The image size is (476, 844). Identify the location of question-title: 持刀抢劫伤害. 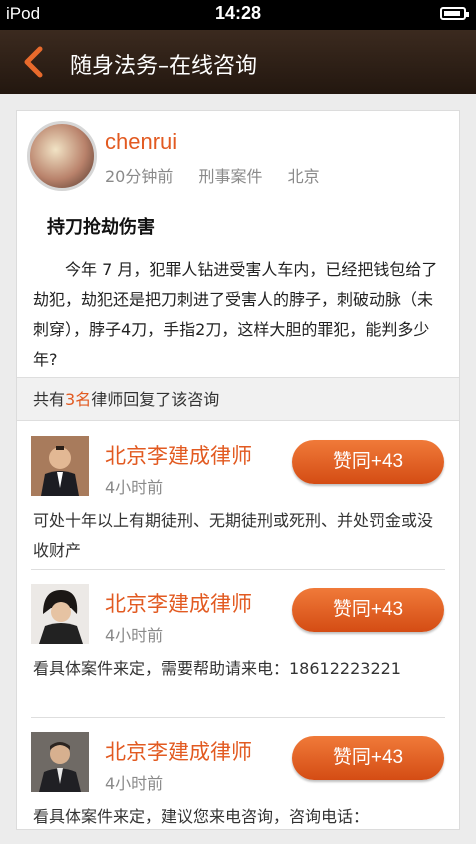
(101, 227).